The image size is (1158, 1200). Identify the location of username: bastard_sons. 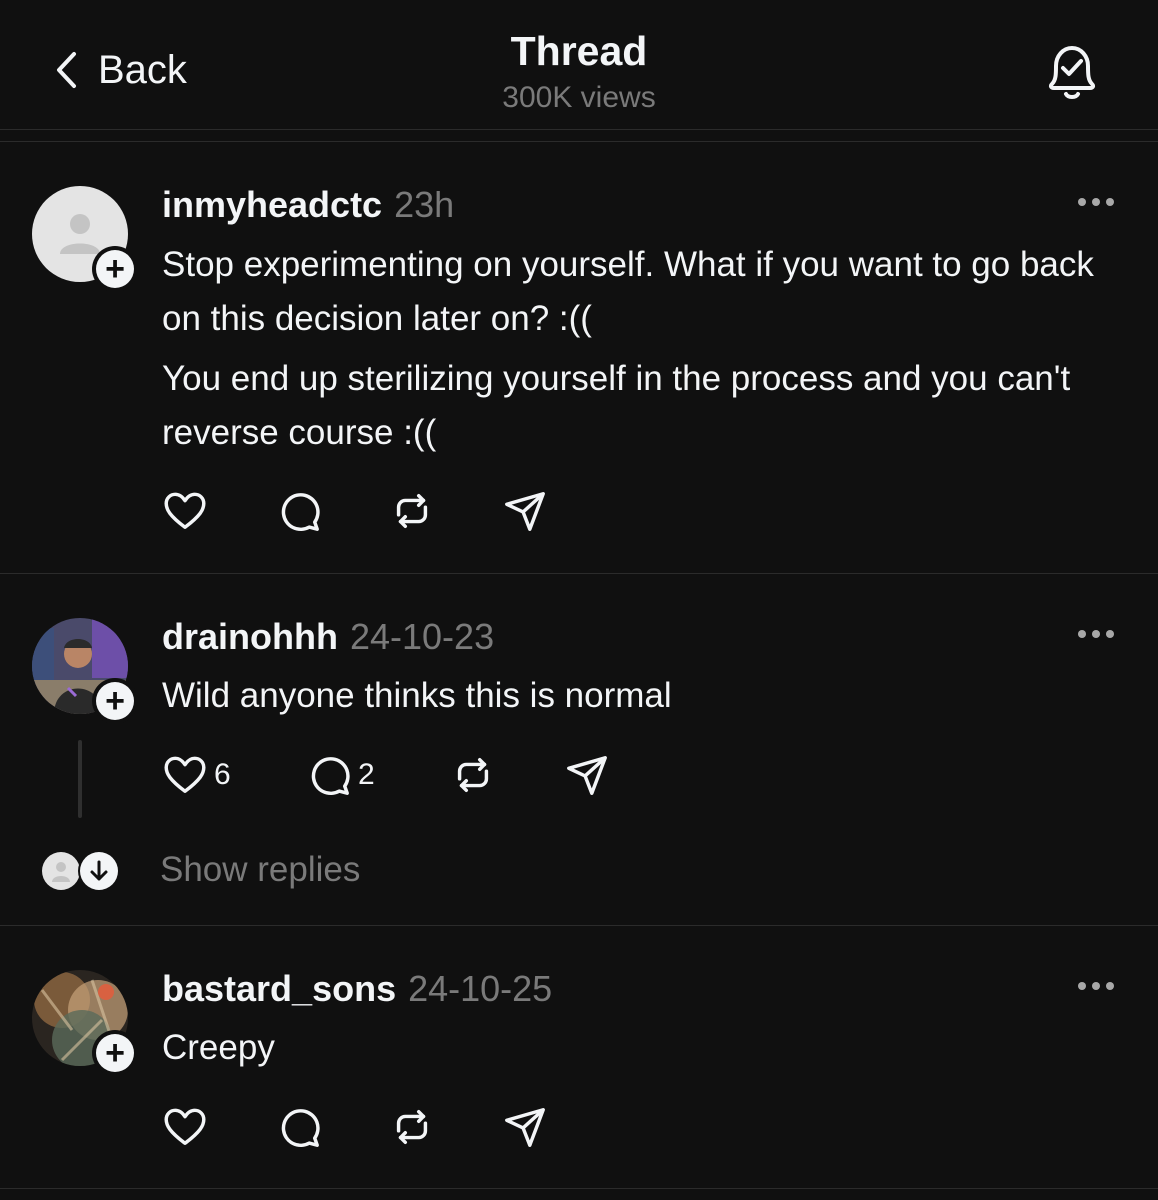
(279, 988).